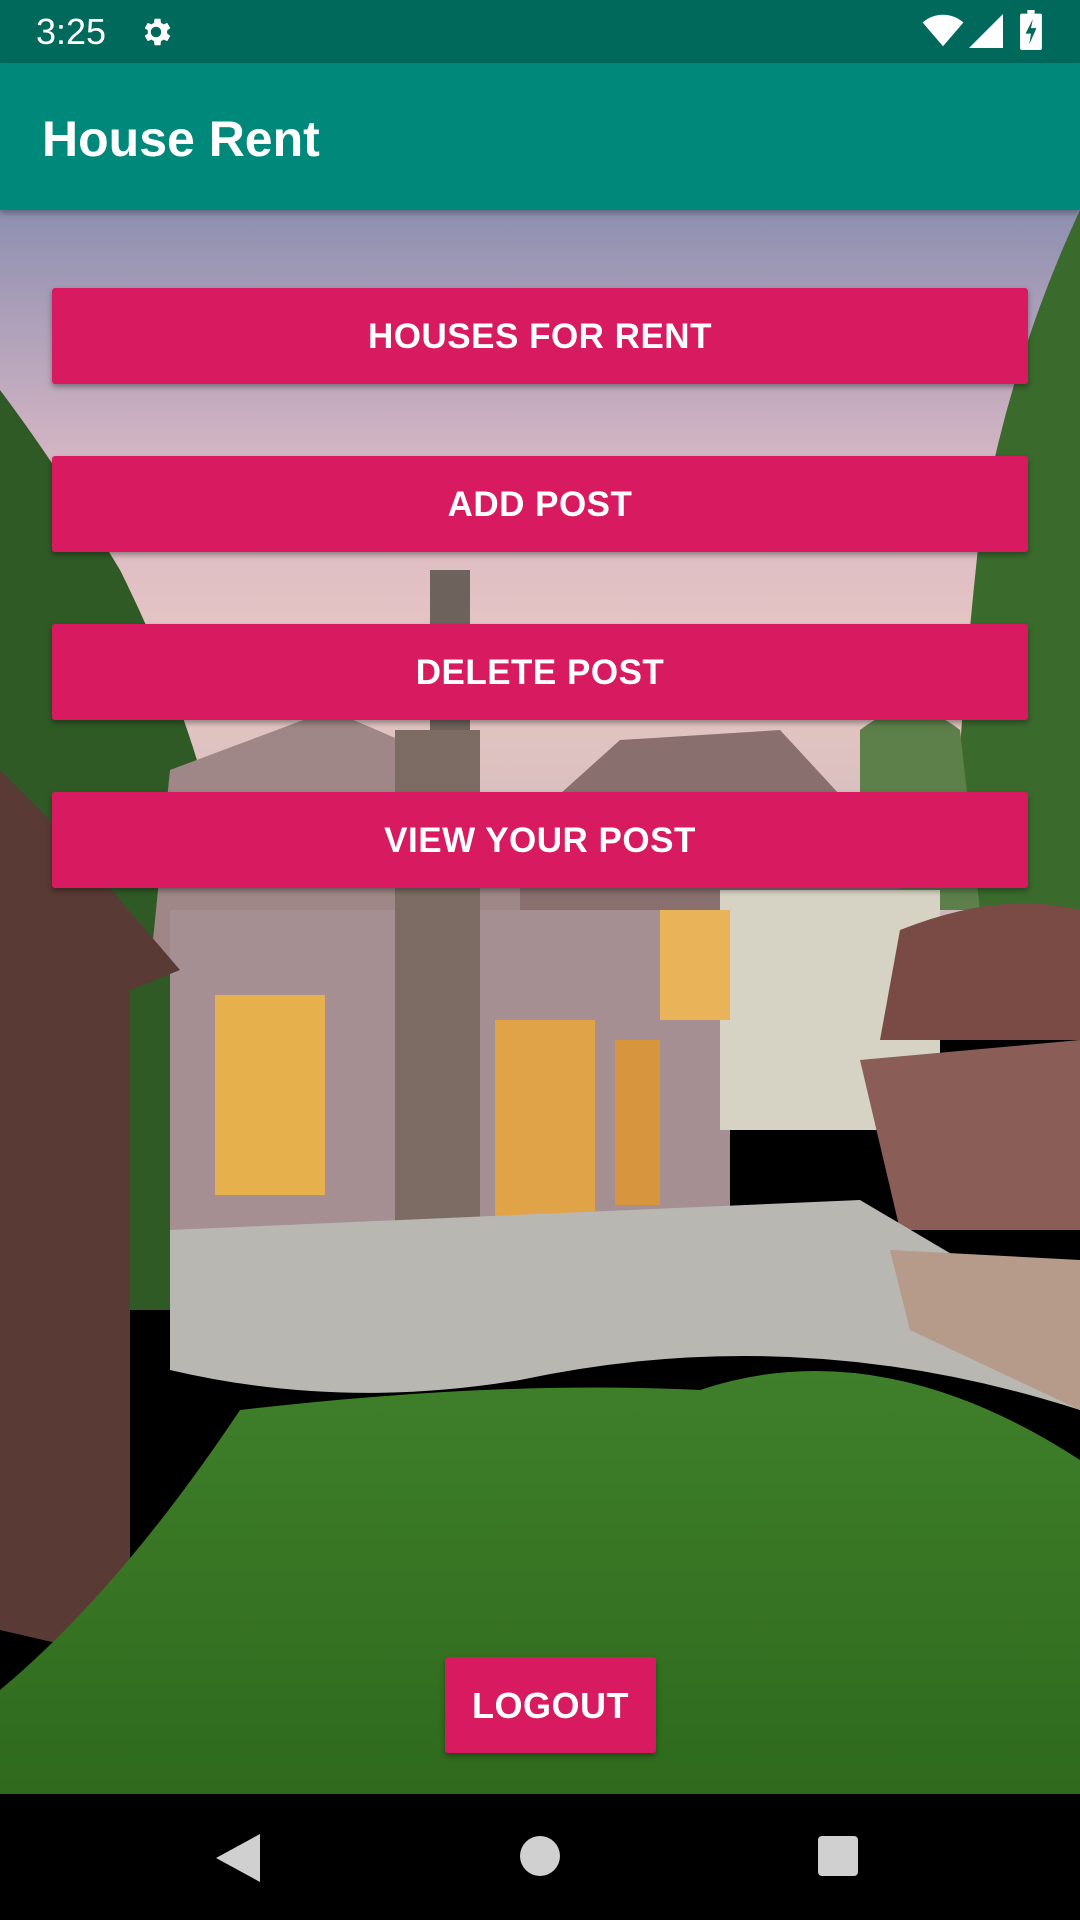  I want to click on add-post-button: ADD POST, so click(540, 504).